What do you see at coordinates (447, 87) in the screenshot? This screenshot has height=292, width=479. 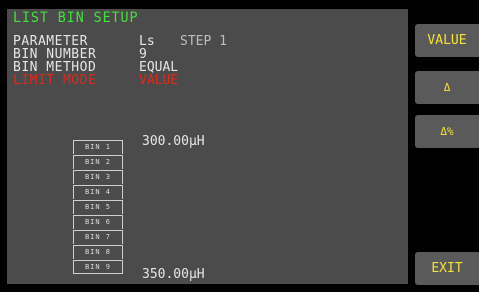 I see `delta-softkey: Δ` at bounding box center [447, 87].